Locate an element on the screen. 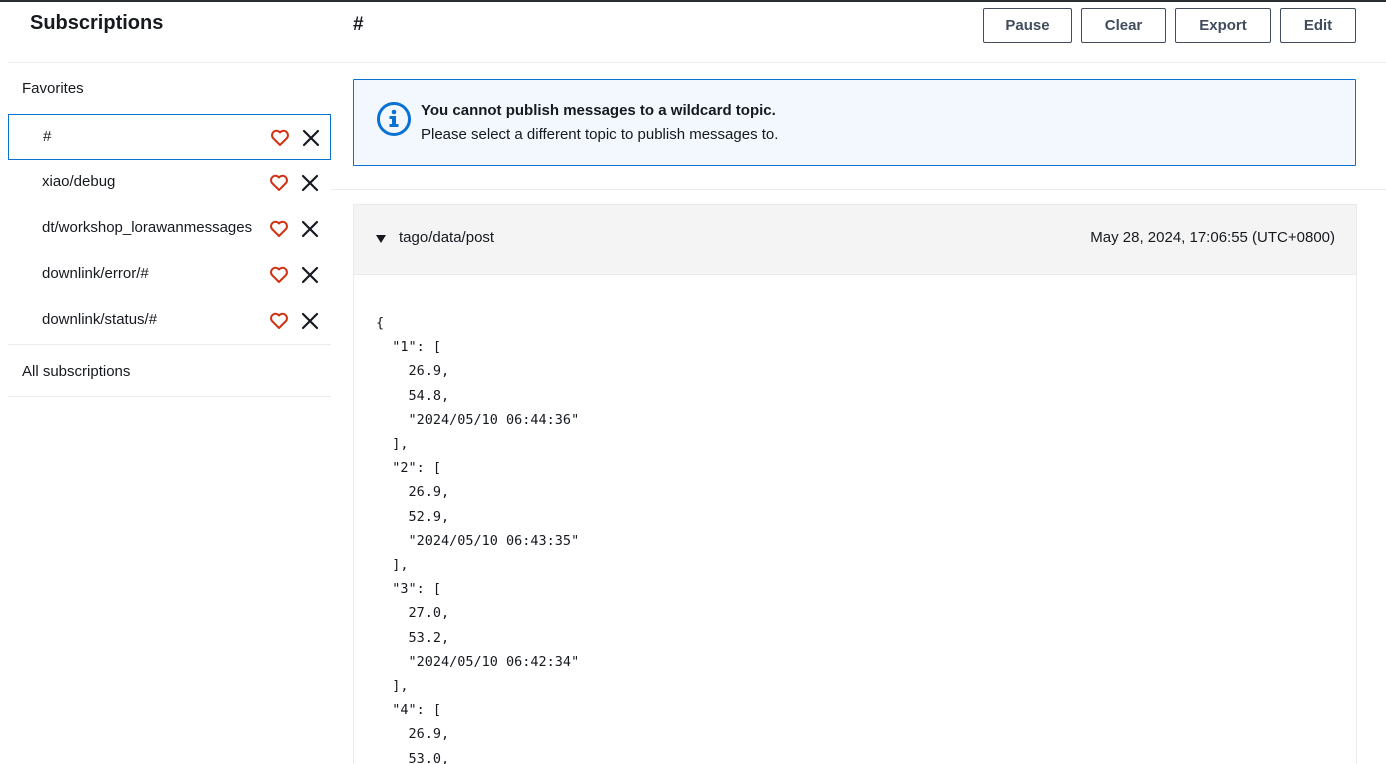 Image resolution: width=1386 pixels, height=764 pixels. caret-down-icon is located at coordinates (381, 239).